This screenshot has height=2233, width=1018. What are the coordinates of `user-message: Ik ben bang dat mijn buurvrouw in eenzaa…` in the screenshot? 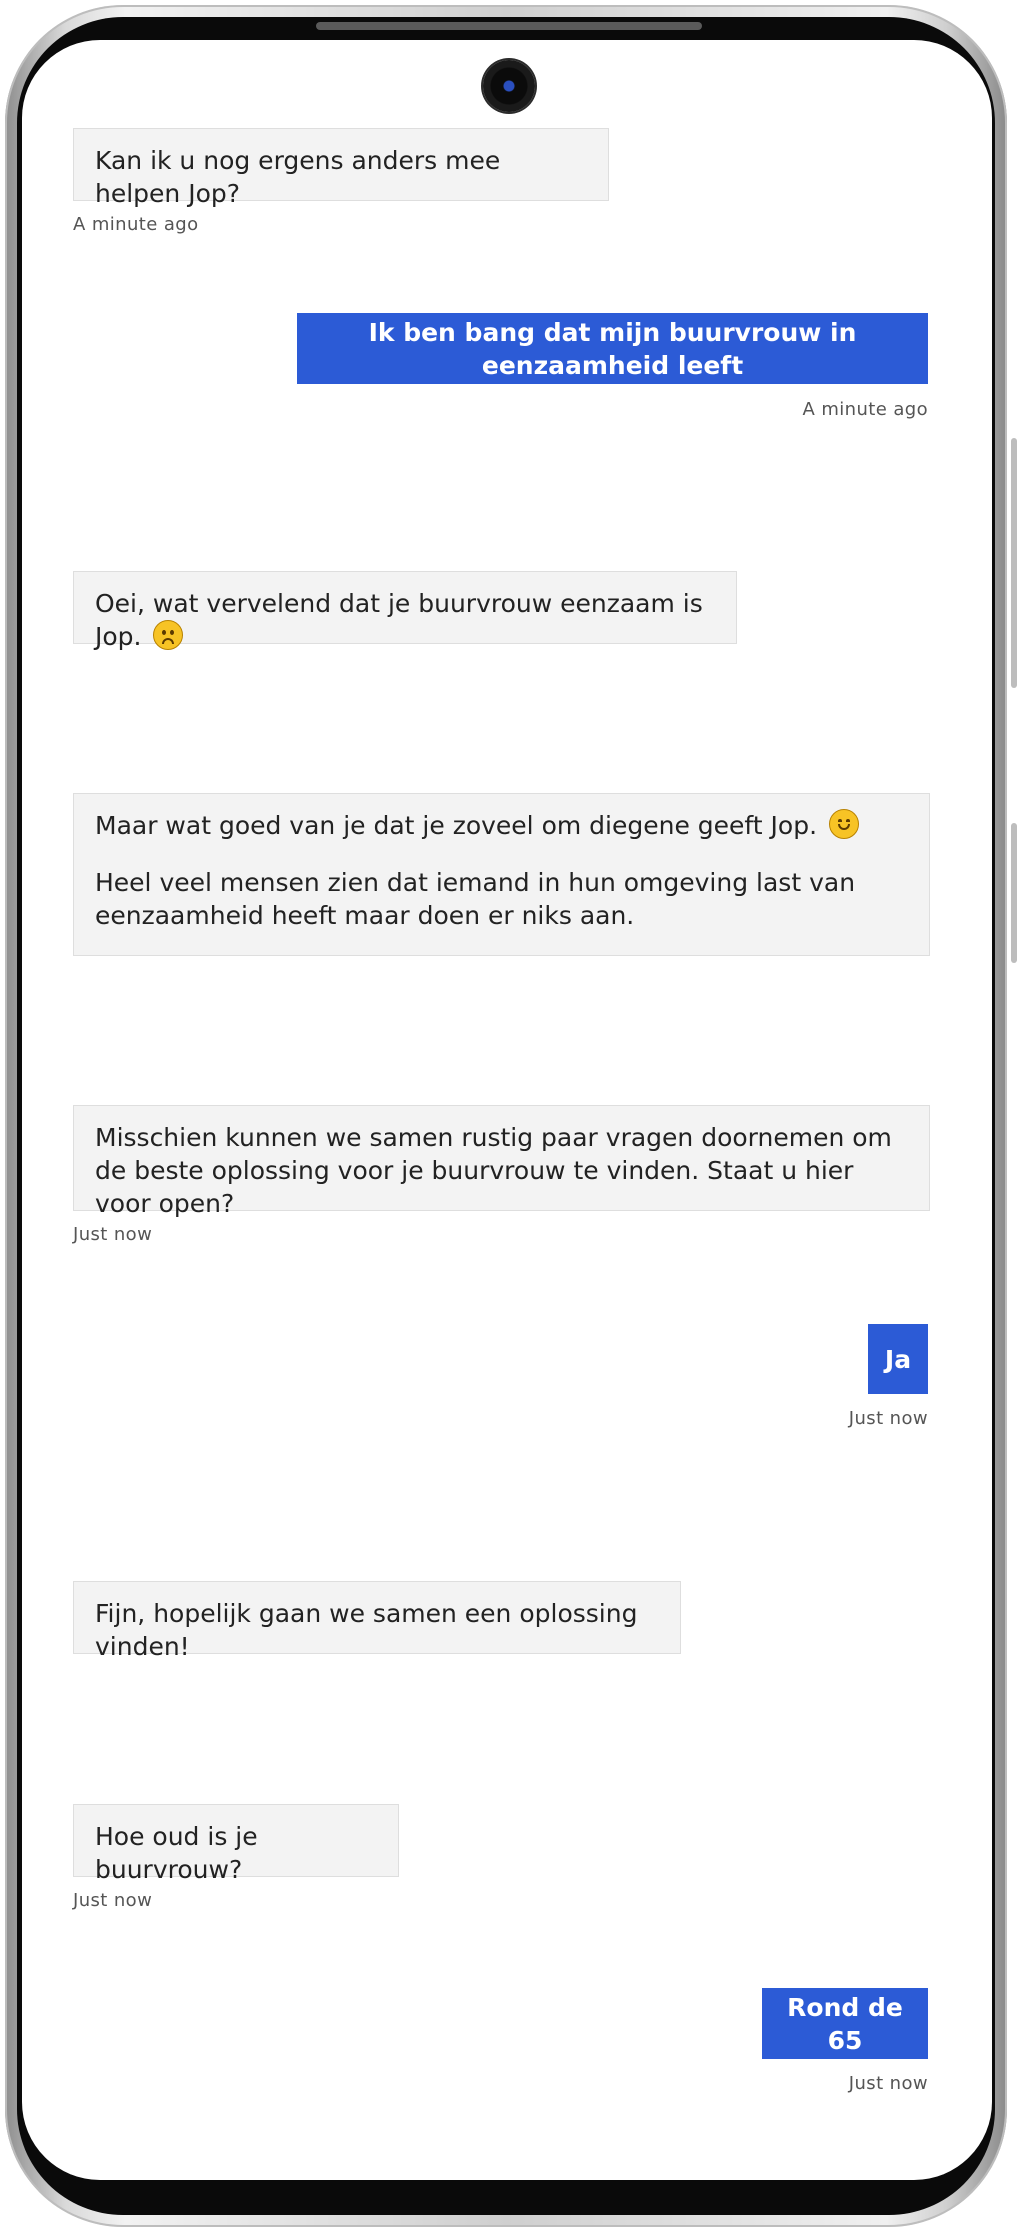 It's located at (612, 348).